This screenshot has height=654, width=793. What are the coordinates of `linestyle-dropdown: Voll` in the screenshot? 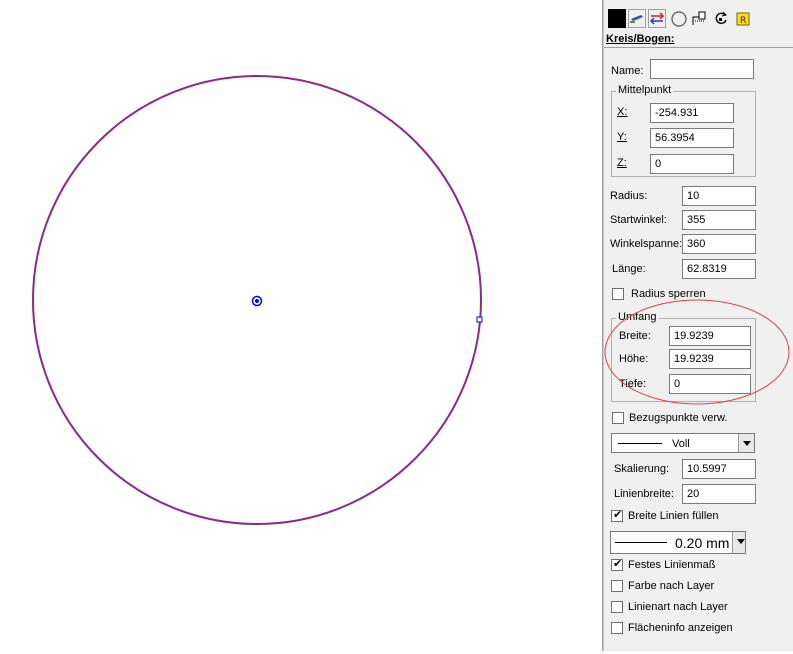 It's located at (683, 443).